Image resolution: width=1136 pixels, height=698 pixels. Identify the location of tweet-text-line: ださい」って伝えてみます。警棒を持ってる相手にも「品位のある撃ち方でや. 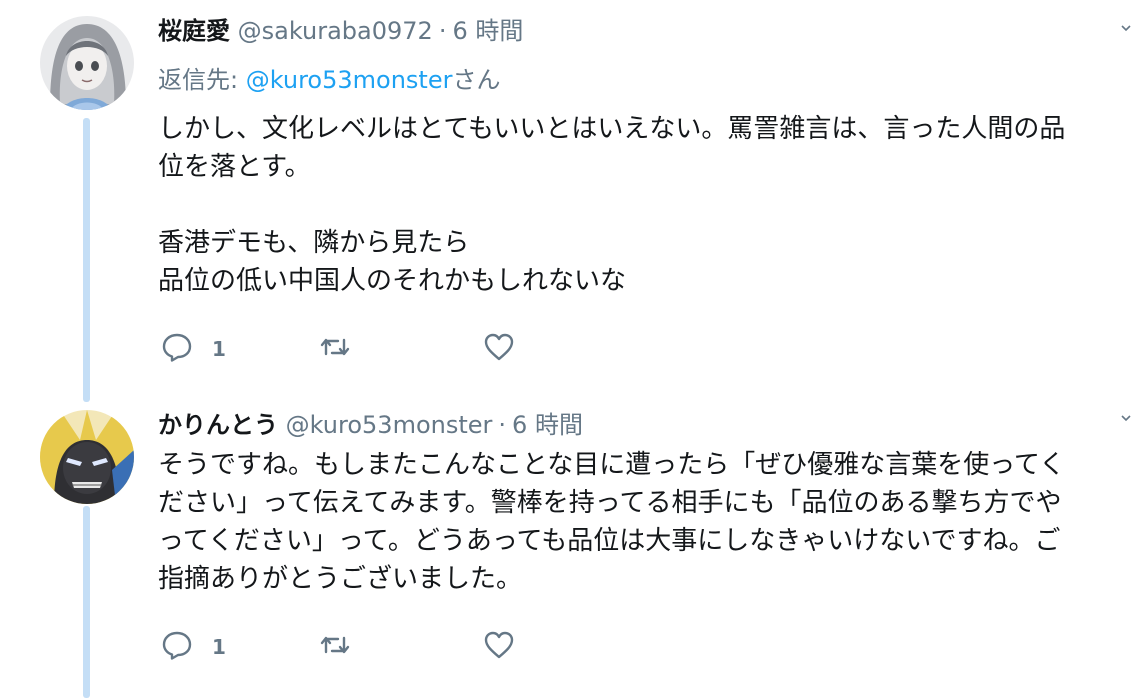
(610, 503).